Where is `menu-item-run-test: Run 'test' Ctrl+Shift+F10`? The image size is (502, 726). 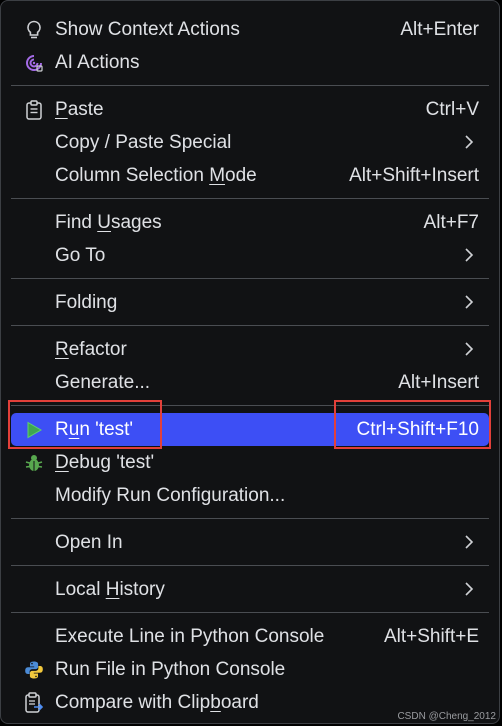
menu-item-run-test: Run 'test' Ctrl+Shift+F10 is located at coordinates (250, 429).